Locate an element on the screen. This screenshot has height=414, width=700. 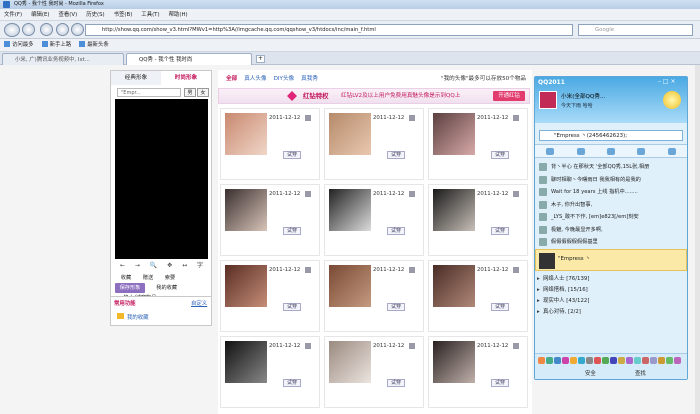
contact-group: 网络人士 [76/139] is located at coordinates (611, 279).